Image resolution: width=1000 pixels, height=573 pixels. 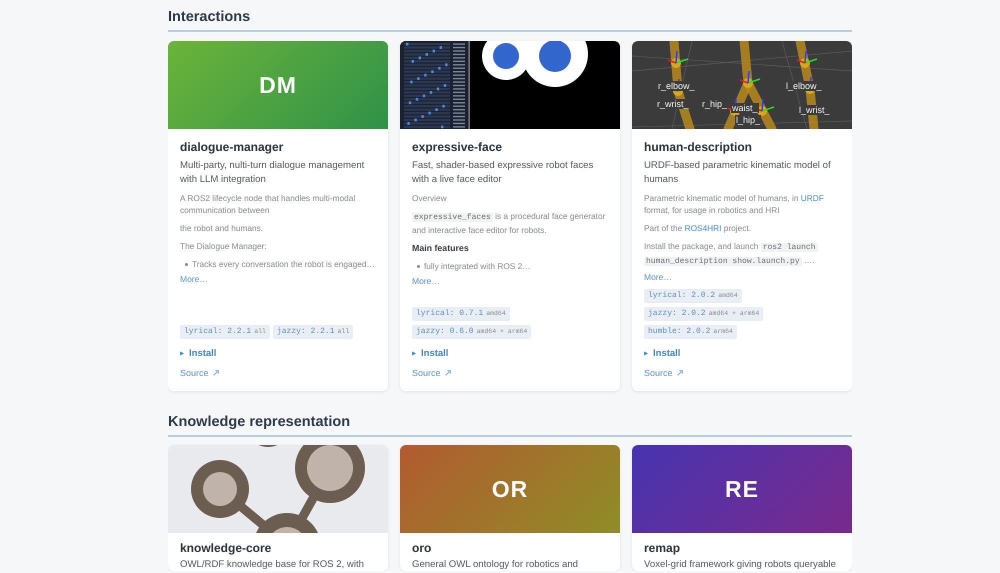 I want to click on package-title: oro, so click(x=422, y=548).